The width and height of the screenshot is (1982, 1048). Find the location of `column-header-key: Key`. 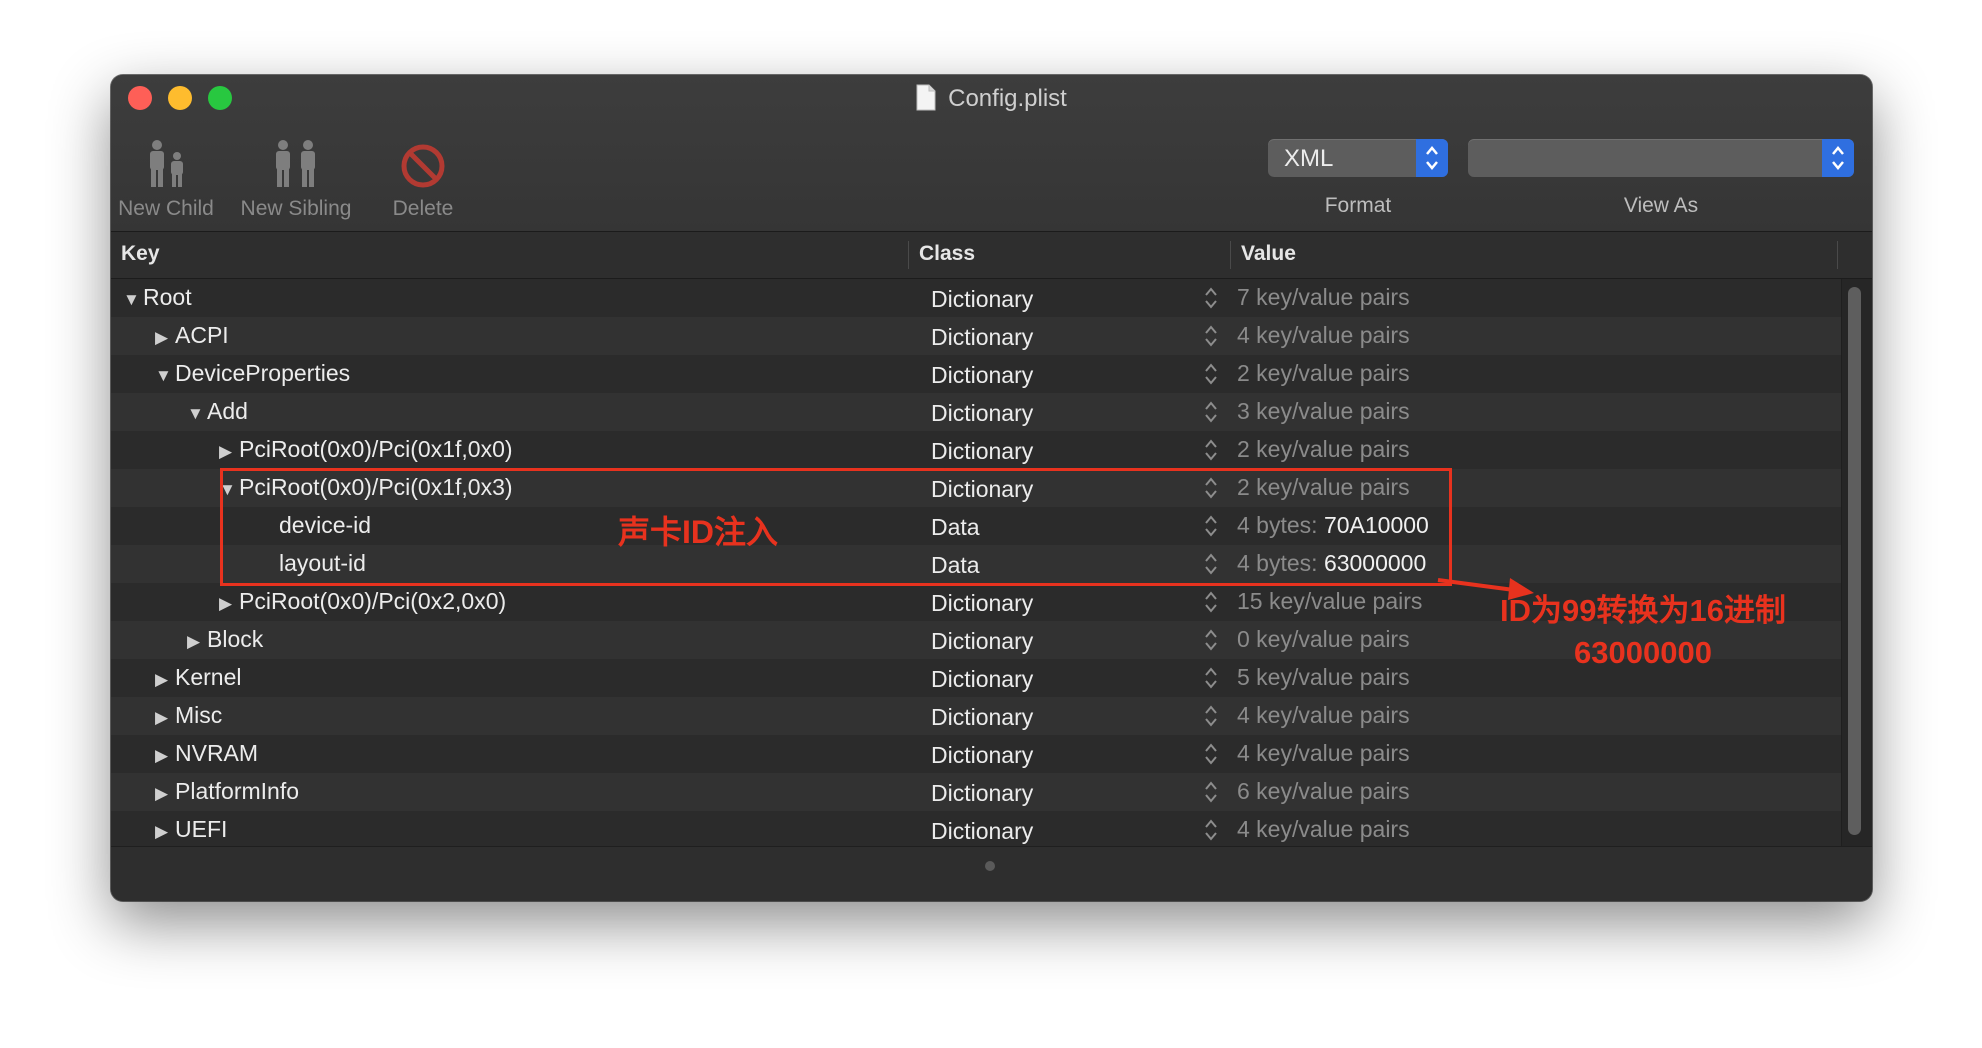

column-header-key: Key is located at coordinates (140, 254).